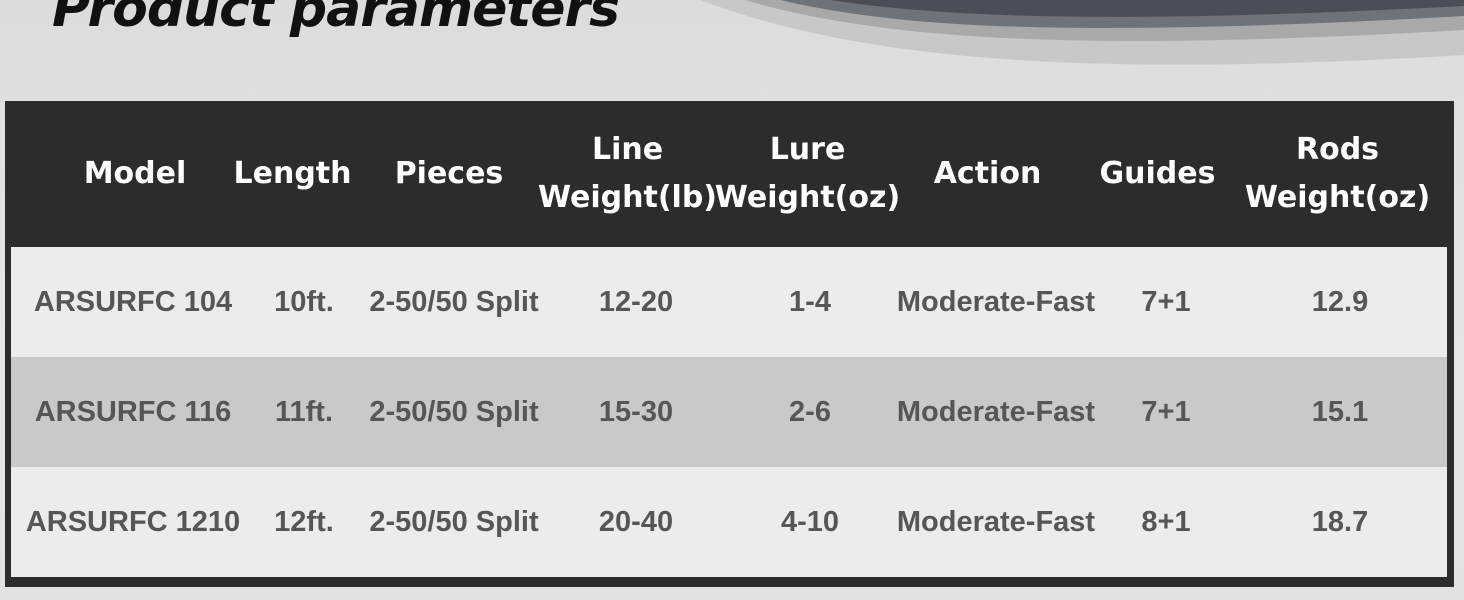 This screenshot has height=600, width=1464. I want to click on header-guides: Guides, so click(1157, 174).